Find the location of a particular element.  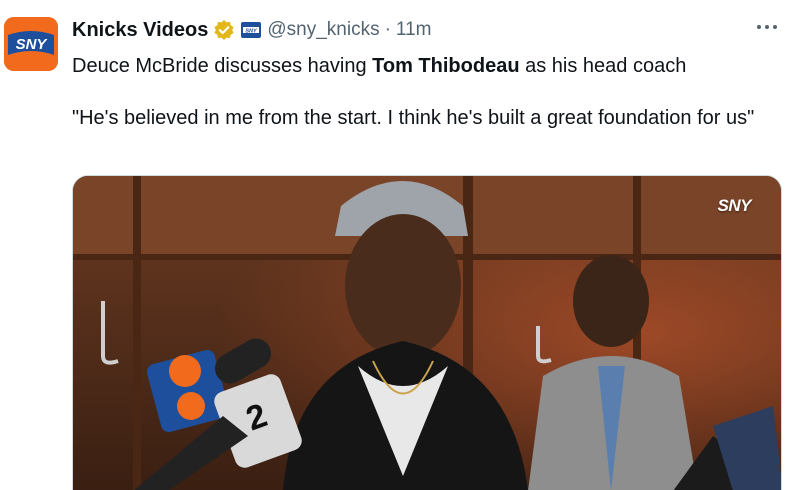

more-options-button is located at coordinates (767, 27).